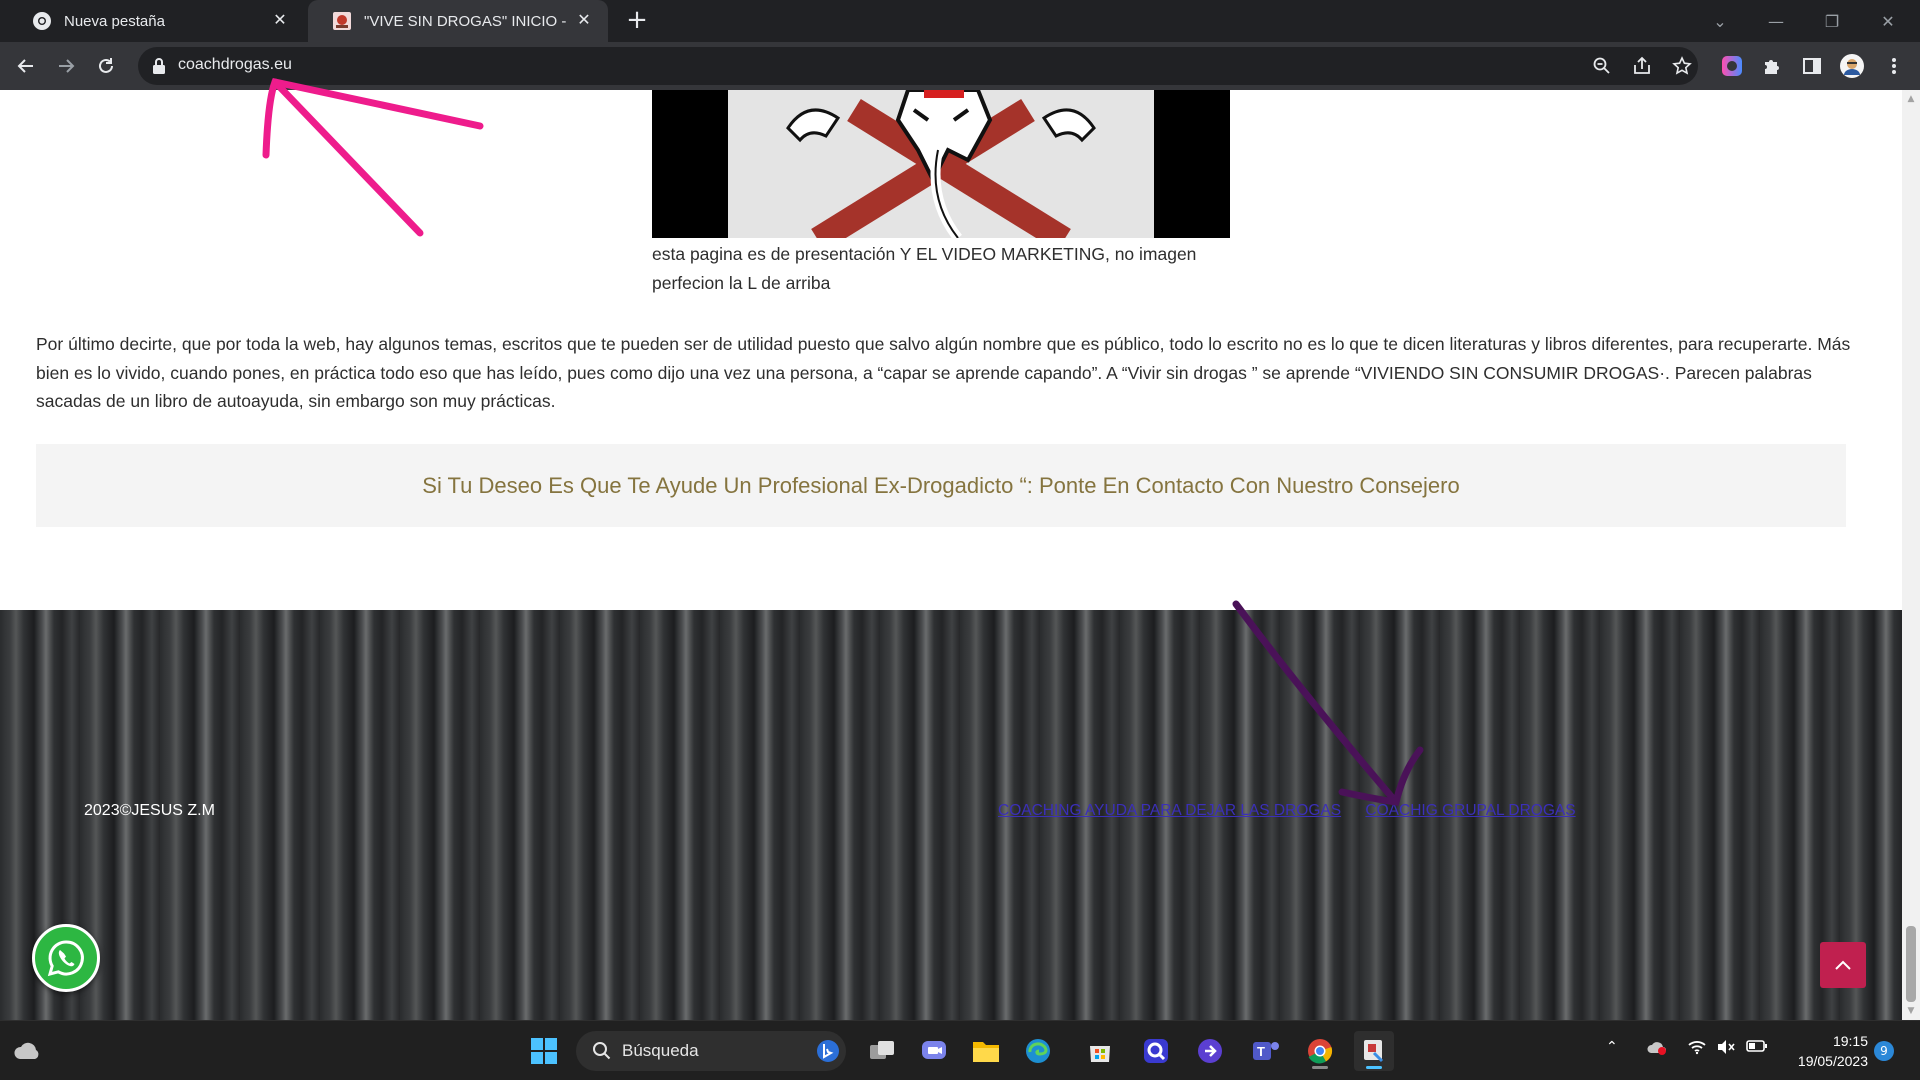 The height and width of the screenshot is (1080, 1920). I want to click on video-thumbnail-image, so click(941, 164).